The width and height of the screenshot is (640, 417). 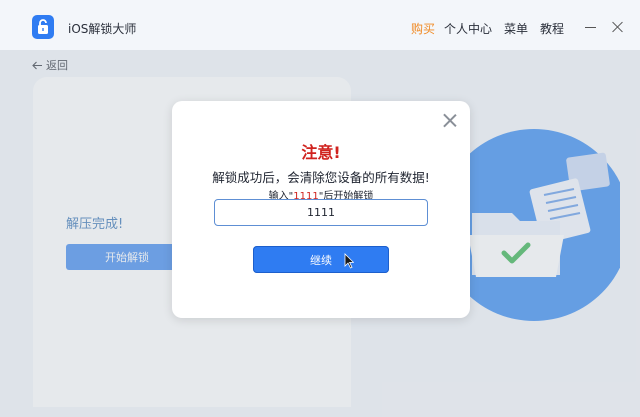 I want to click on close-window-button, so click(x=618, y=27).